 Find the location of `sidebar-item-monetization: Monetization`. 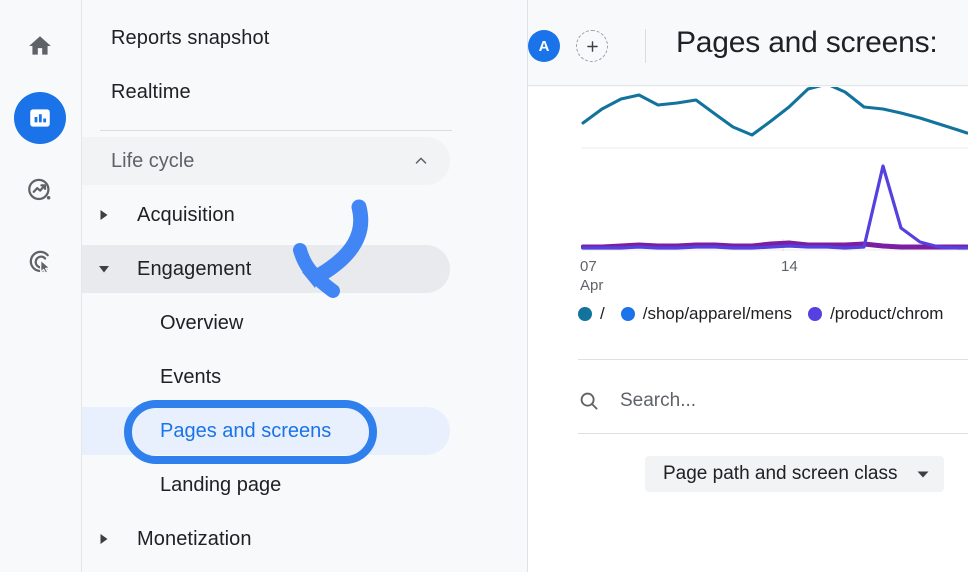

sidebar-item-monetization: Monetization is located at coordinates (266, 539).